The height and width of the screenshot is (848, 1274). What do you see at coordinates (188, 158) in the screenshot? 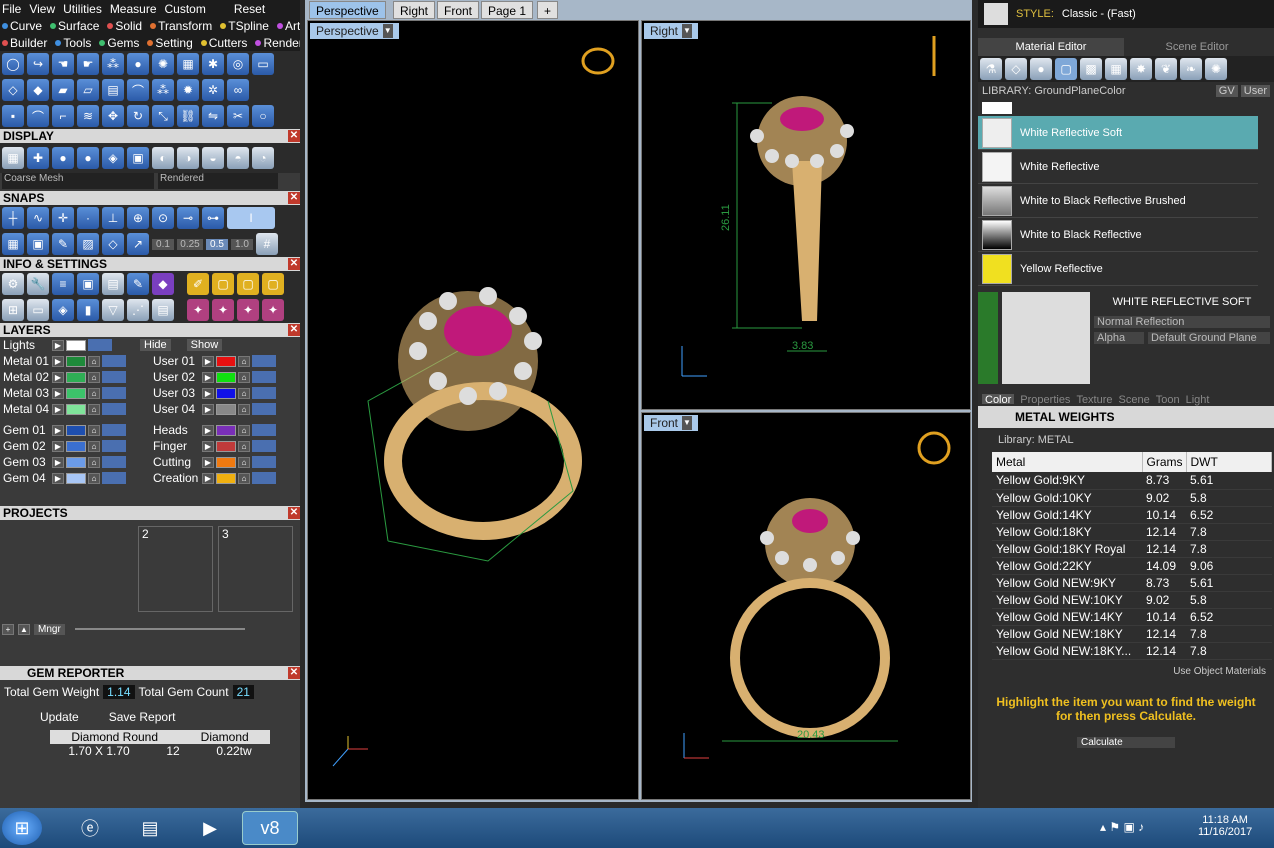
I see `sphere2-icon: ◑` at bounding box center [188, 158].